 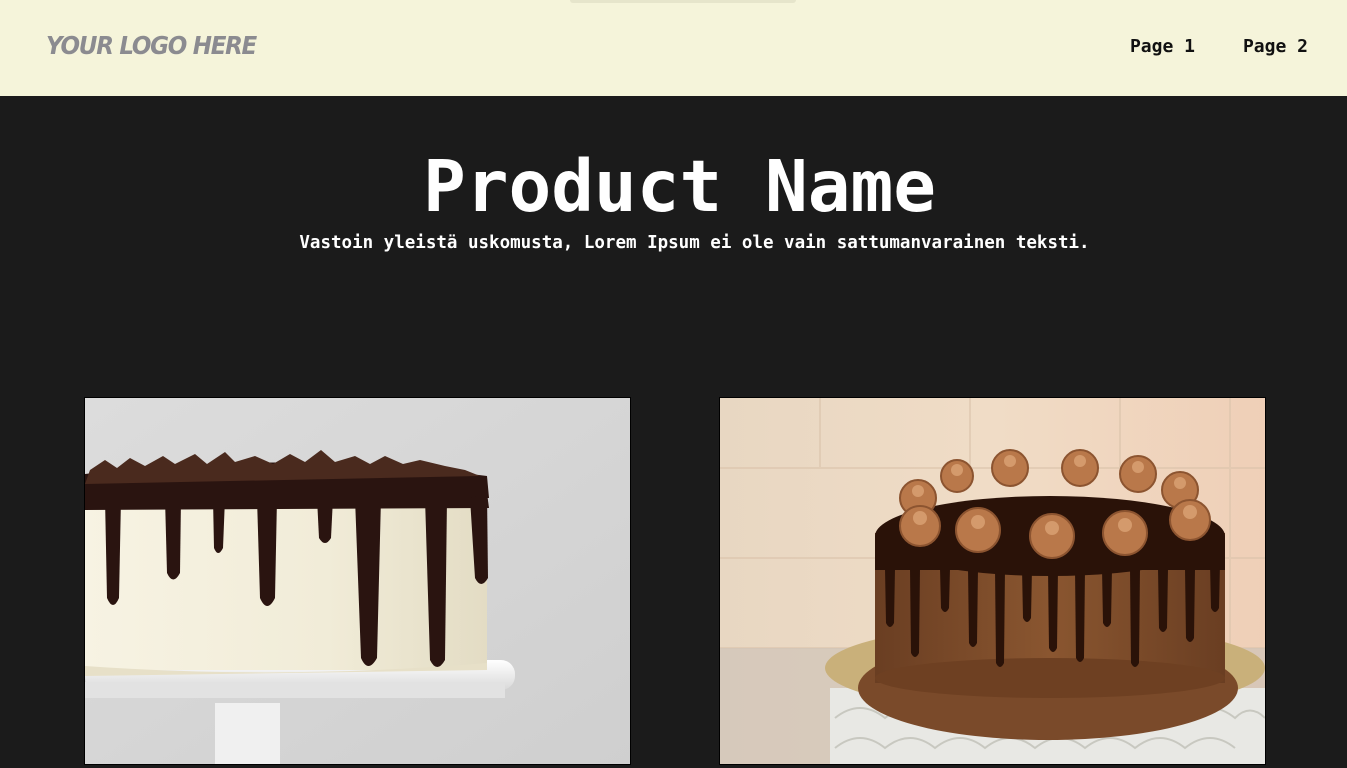 I want to click on header-tab-decoration, so click(x=683, y=1).